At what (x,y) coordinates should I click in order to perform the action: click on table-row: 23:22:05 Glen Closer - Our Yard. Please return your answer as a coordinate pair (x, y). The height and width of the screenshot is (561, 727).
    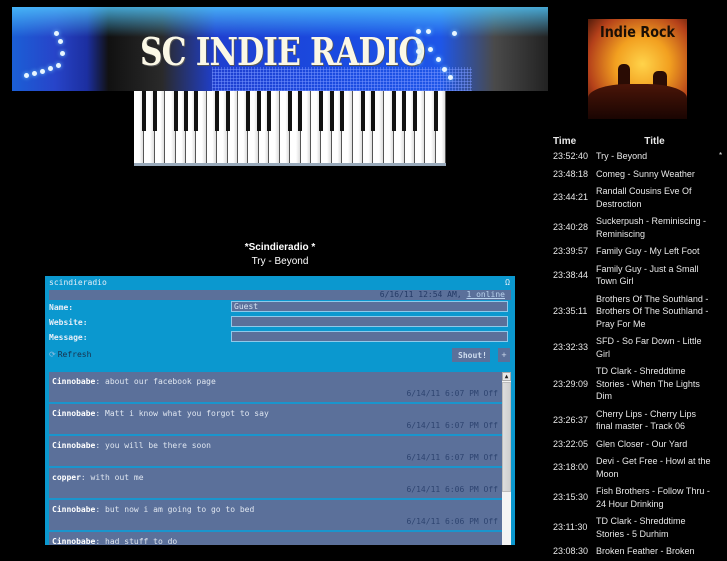
    Looking at the image, I should click on (638, 445).